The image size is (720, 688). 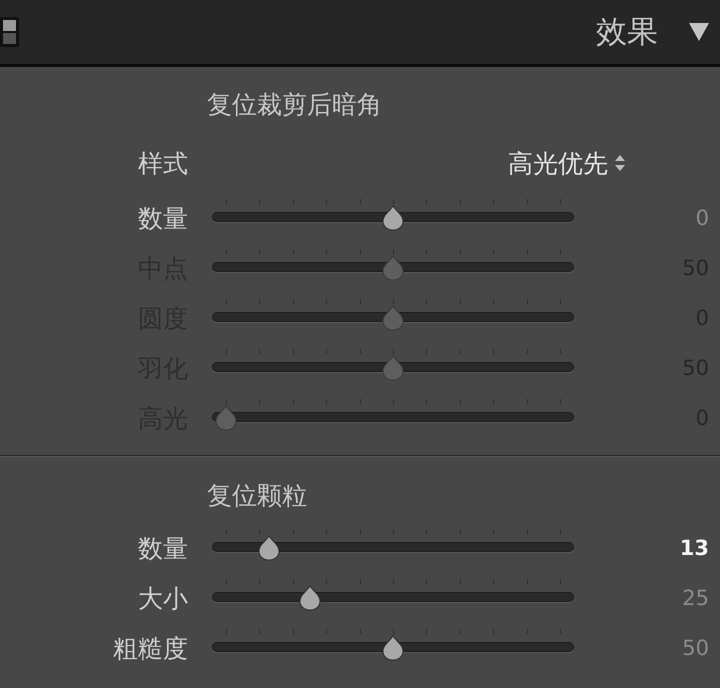 I want to click on slider-label: 粗糙度, so click(x=150, y=648).